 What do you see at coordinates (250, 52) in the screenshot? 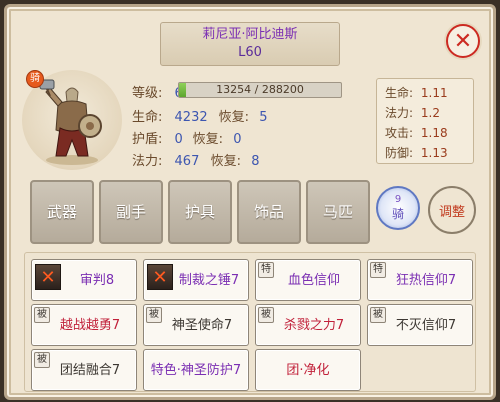
I see `character-level: L60` at bounding box center [250, 52].